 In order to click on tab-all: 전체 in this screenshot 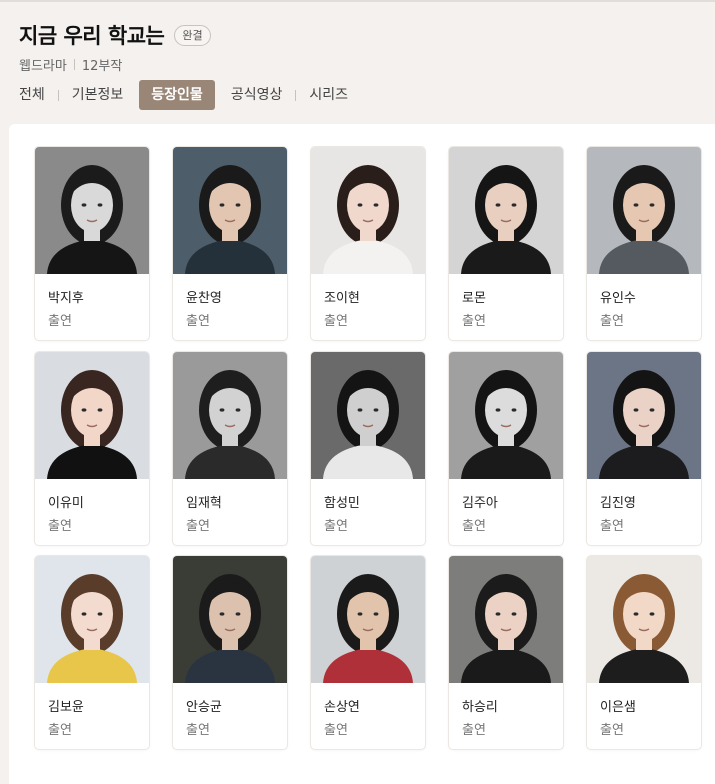, I will do `click(32, 95)`.